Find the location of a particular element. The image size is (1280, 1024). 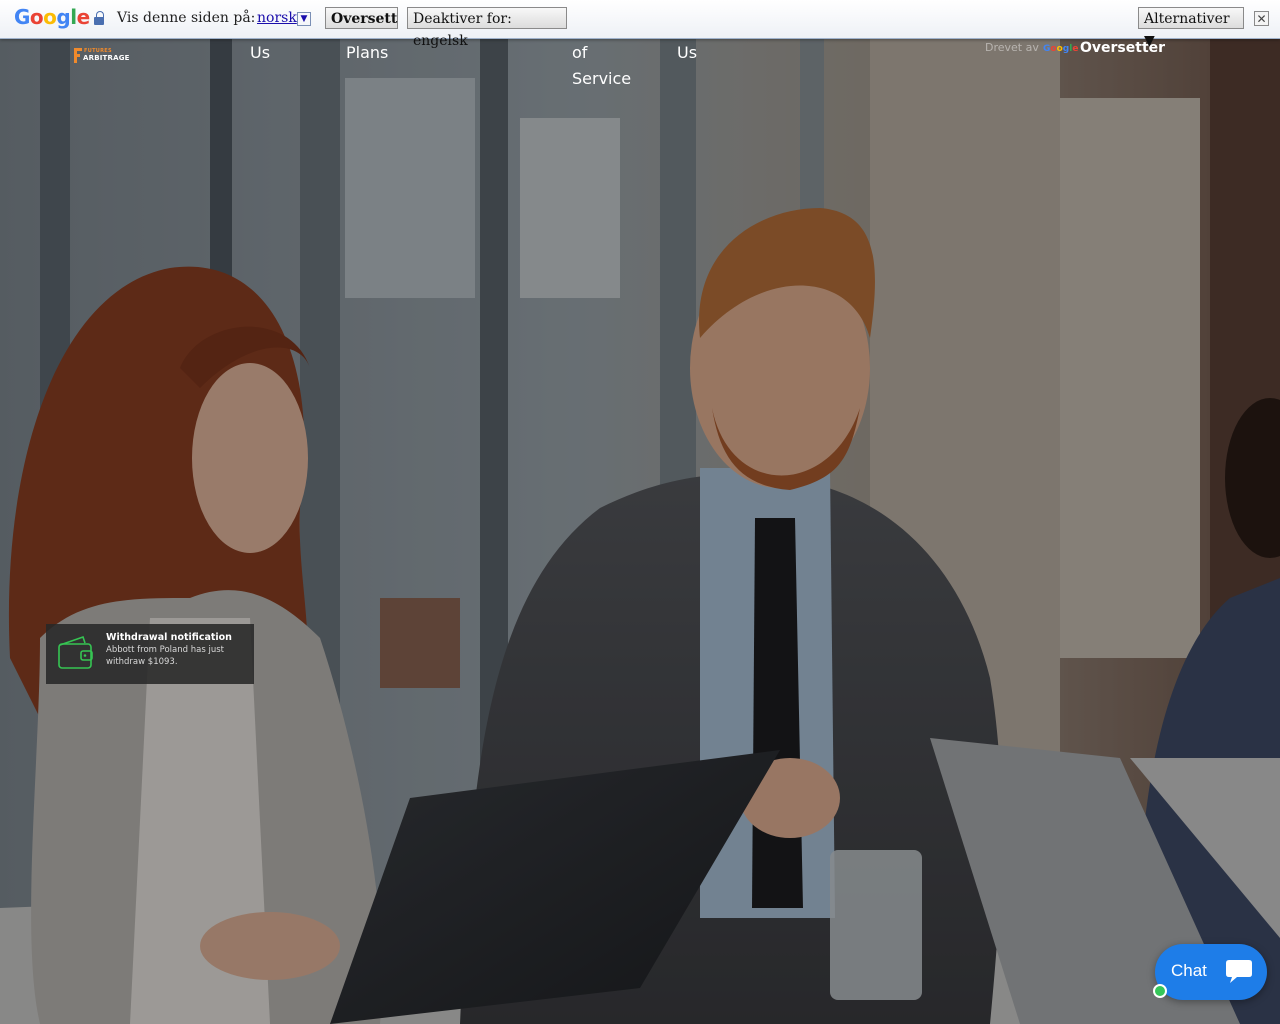

nav-terms-of-service: of Service is located at coordinates (601, 66).